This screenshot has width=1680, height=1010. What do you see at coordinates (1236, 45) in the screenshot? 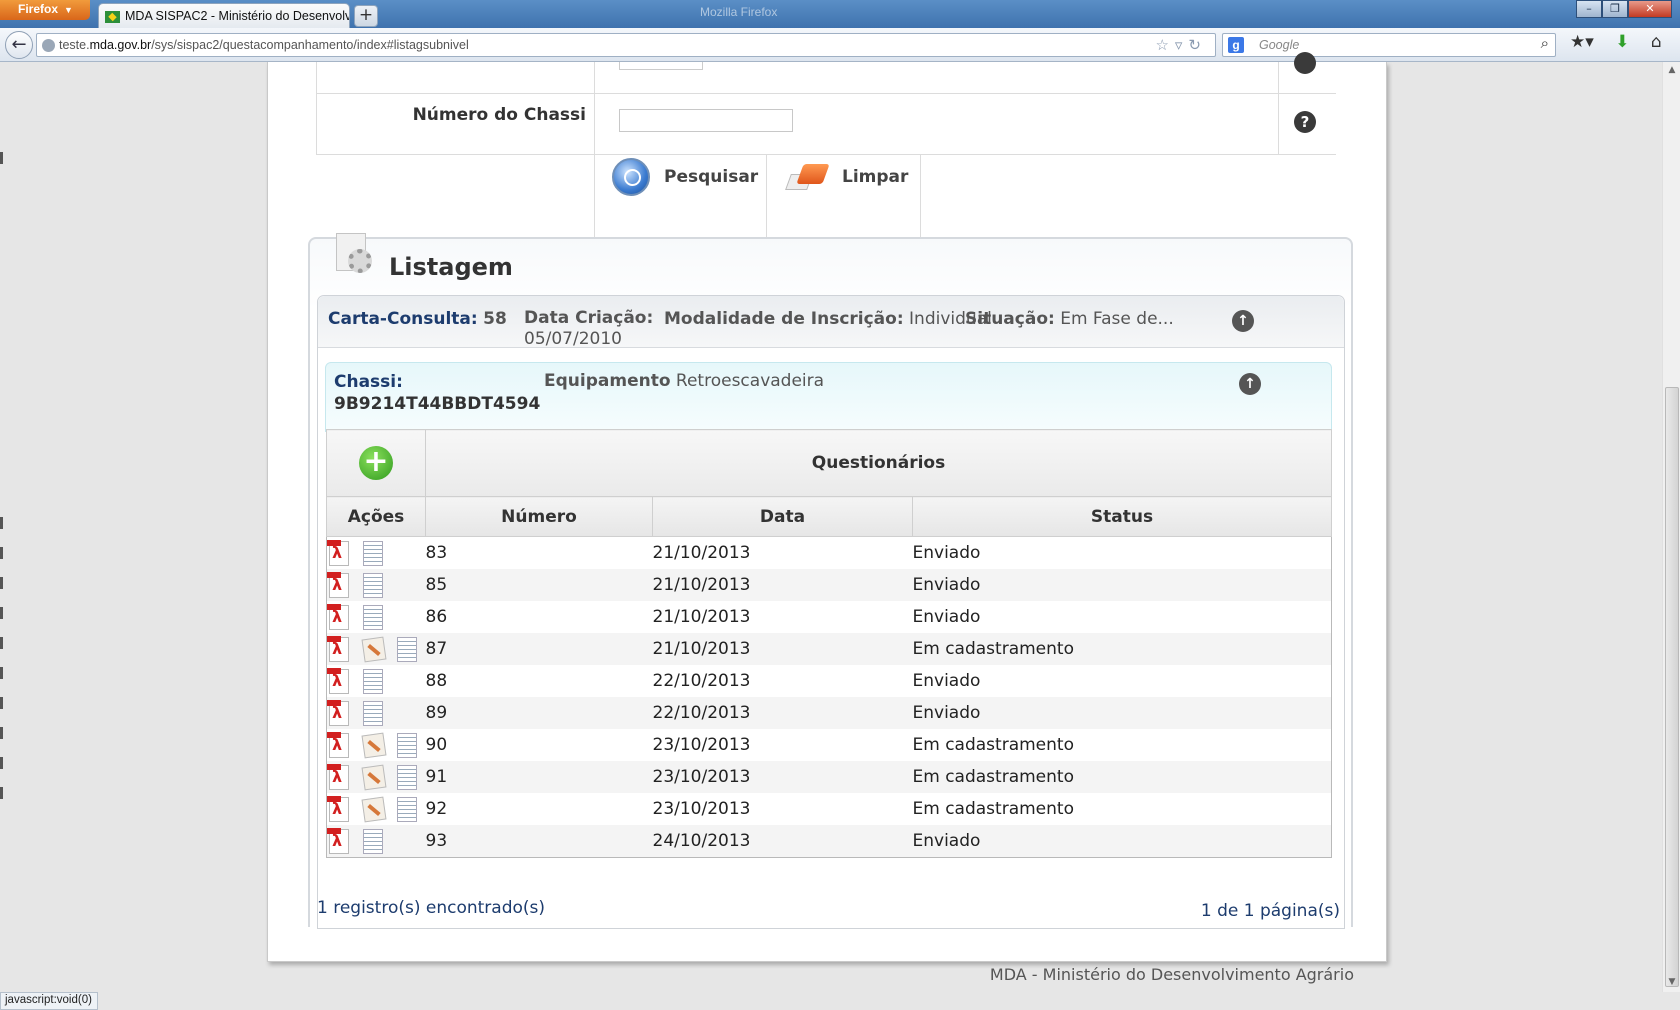
I see `google-engine-icon: g` at bounding box center [1236, 45].